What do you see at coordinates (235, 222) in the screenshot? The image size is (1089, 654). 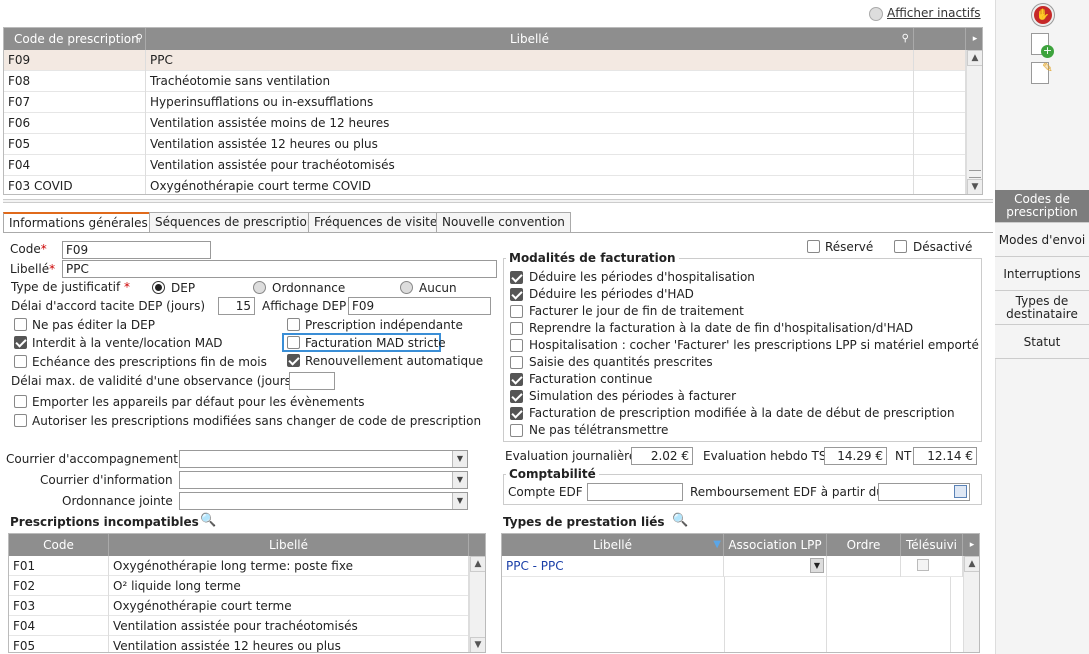 I see `tab-sequences: Séquences de prescription` at bounding box center [235, 222].